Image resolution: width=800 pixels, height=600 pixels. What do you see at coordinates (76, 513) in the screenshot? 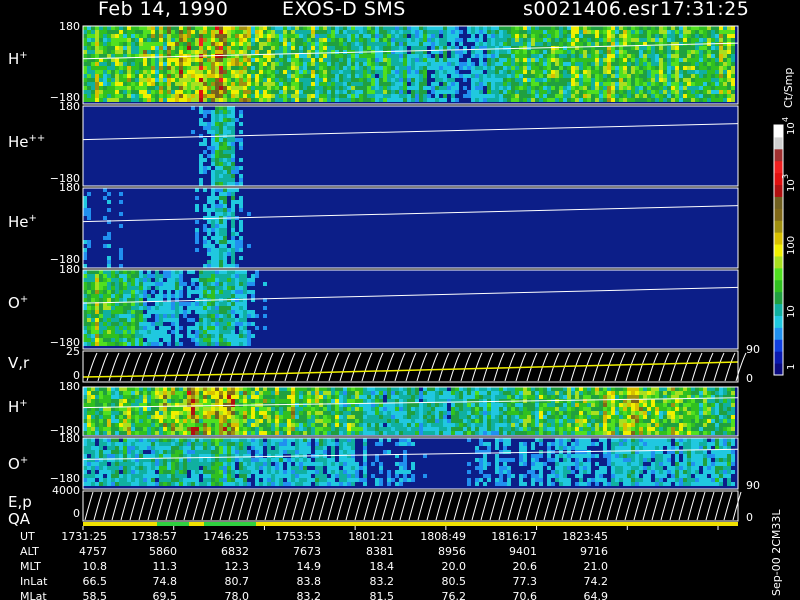
I see `ytick-bottom: 0` at bounding box center [76, 513].